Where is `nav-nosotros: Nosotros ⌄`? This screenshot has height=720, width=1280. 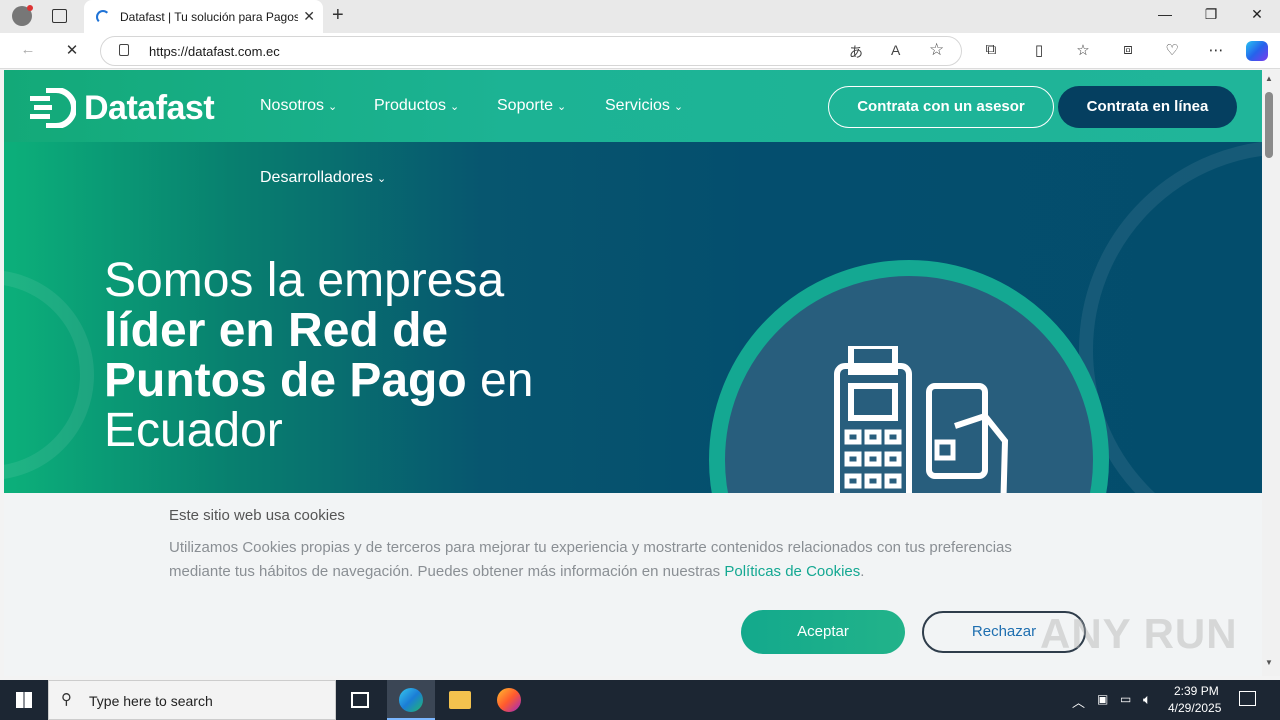 nav-nosotros: Nosotros ⌄ is located at coordinates (298, 106).